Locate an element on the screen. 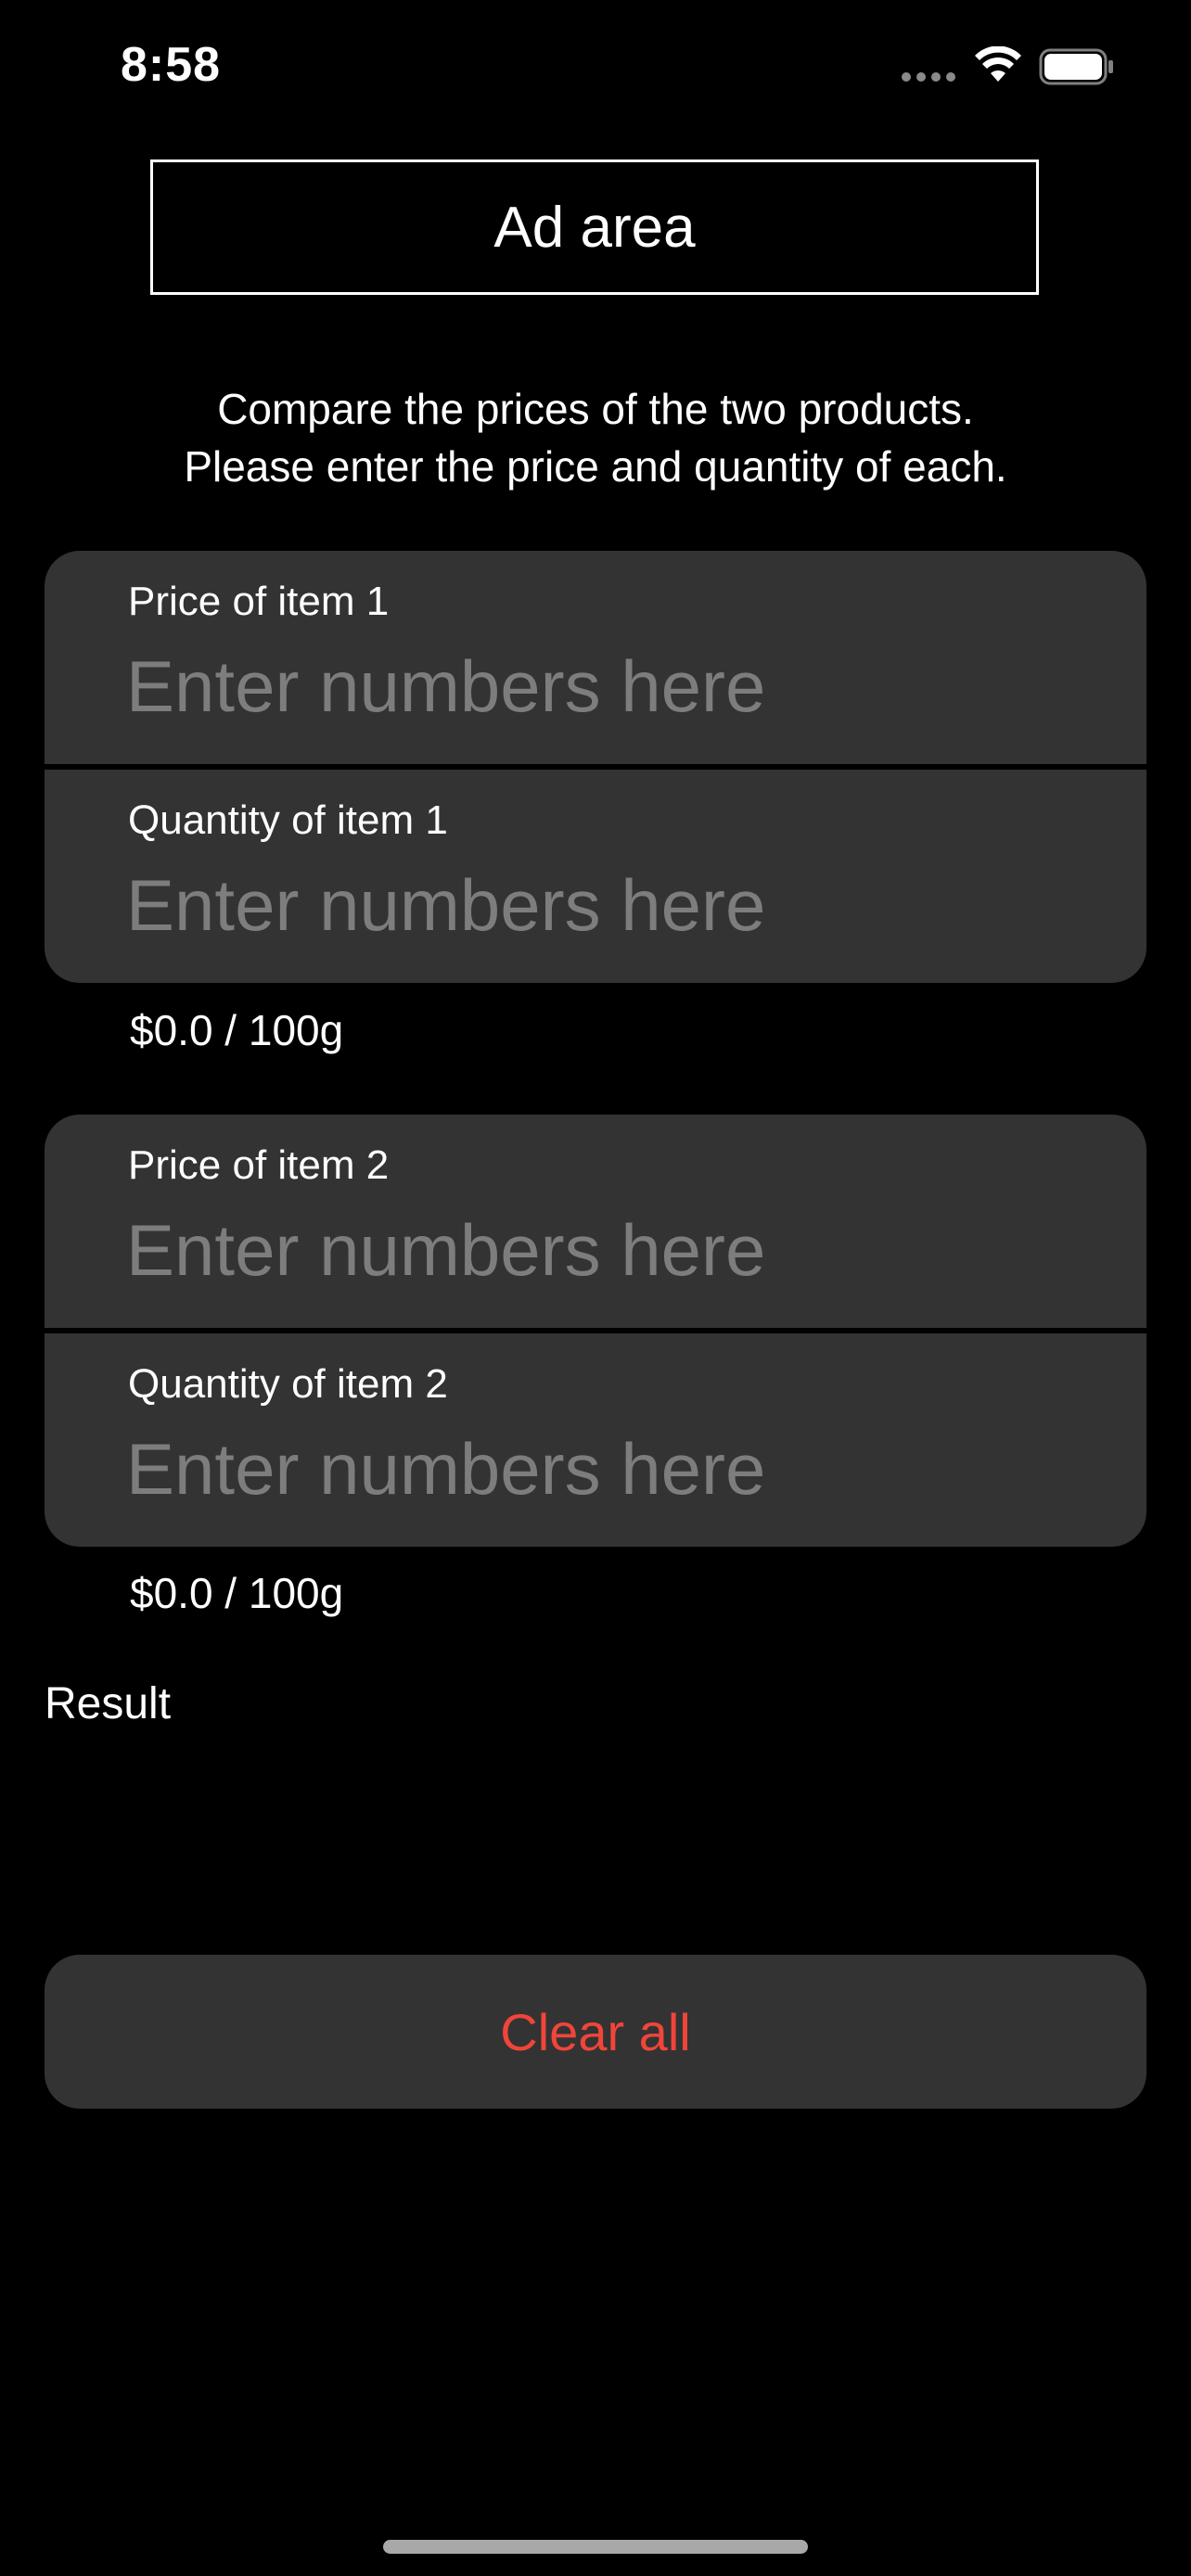  clear-all-button: Clear all is located at coordinates (595, 2032).